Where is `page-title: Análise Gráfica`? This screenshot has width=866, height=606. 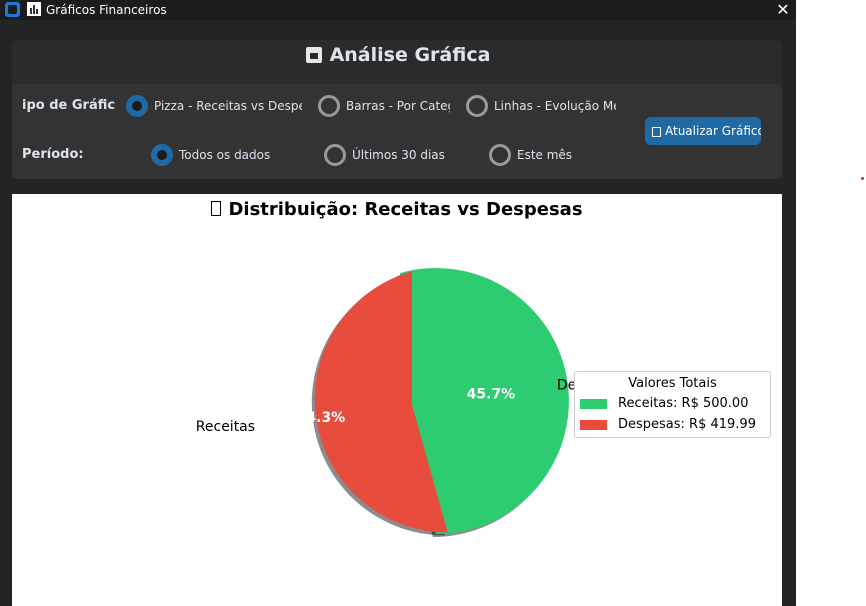 page-title: Análise Gráfica is located at coordinates (398, 55).